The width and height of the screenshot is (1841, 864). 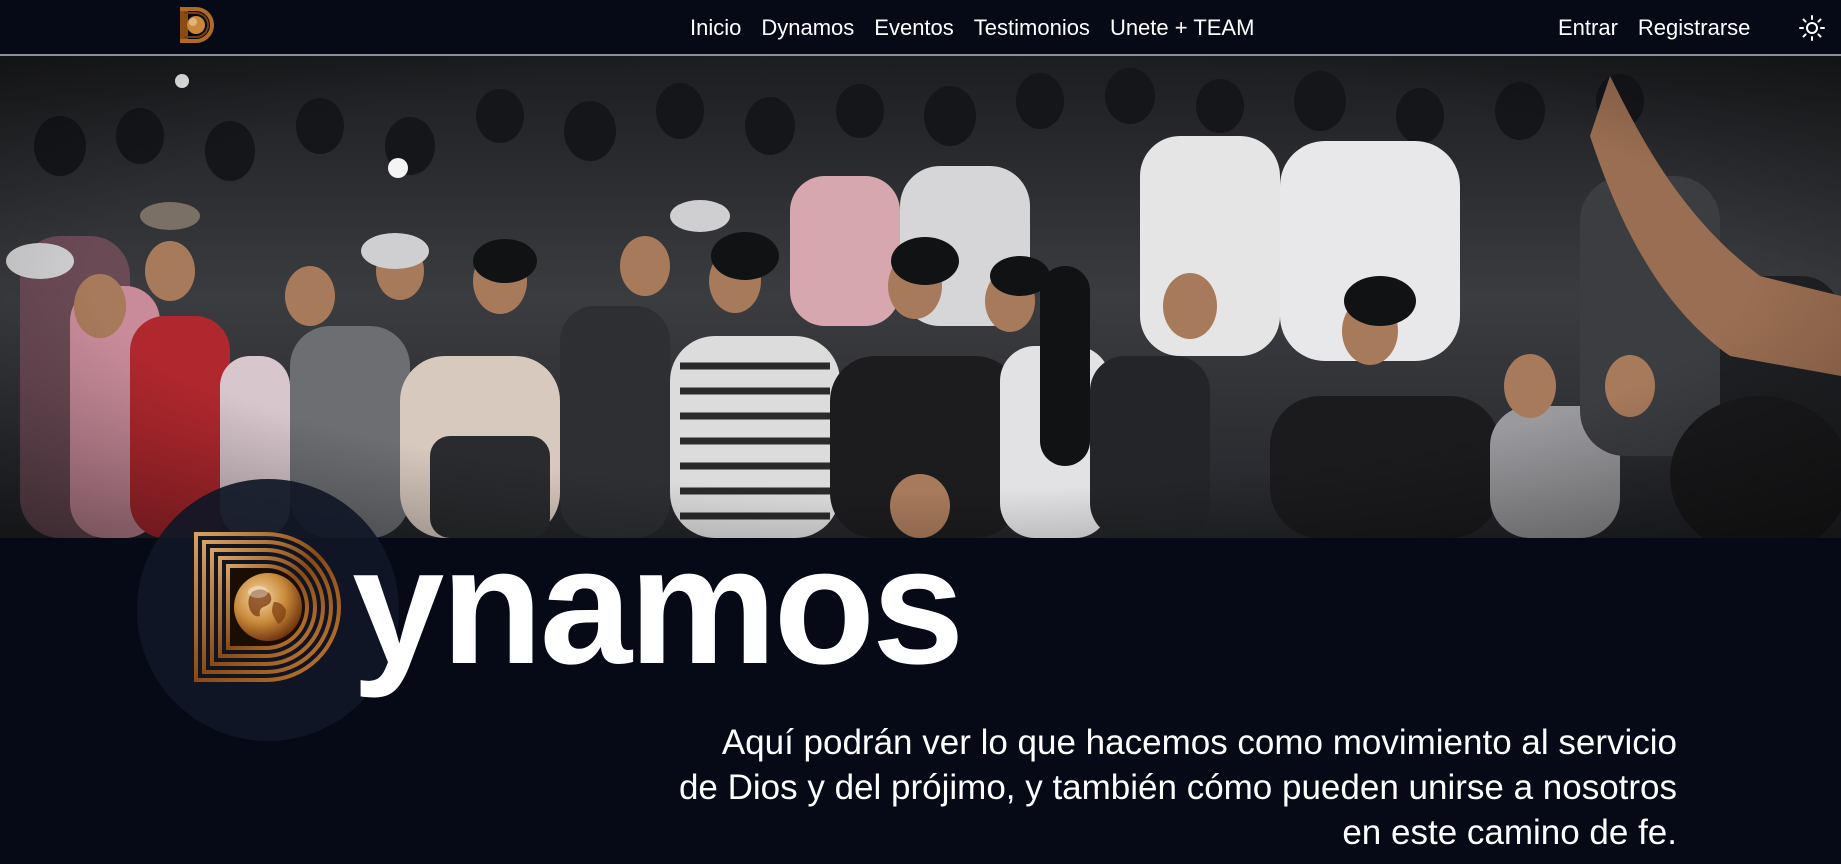 I want to click on brand-title: ynamos, so click(x=658, y=606).